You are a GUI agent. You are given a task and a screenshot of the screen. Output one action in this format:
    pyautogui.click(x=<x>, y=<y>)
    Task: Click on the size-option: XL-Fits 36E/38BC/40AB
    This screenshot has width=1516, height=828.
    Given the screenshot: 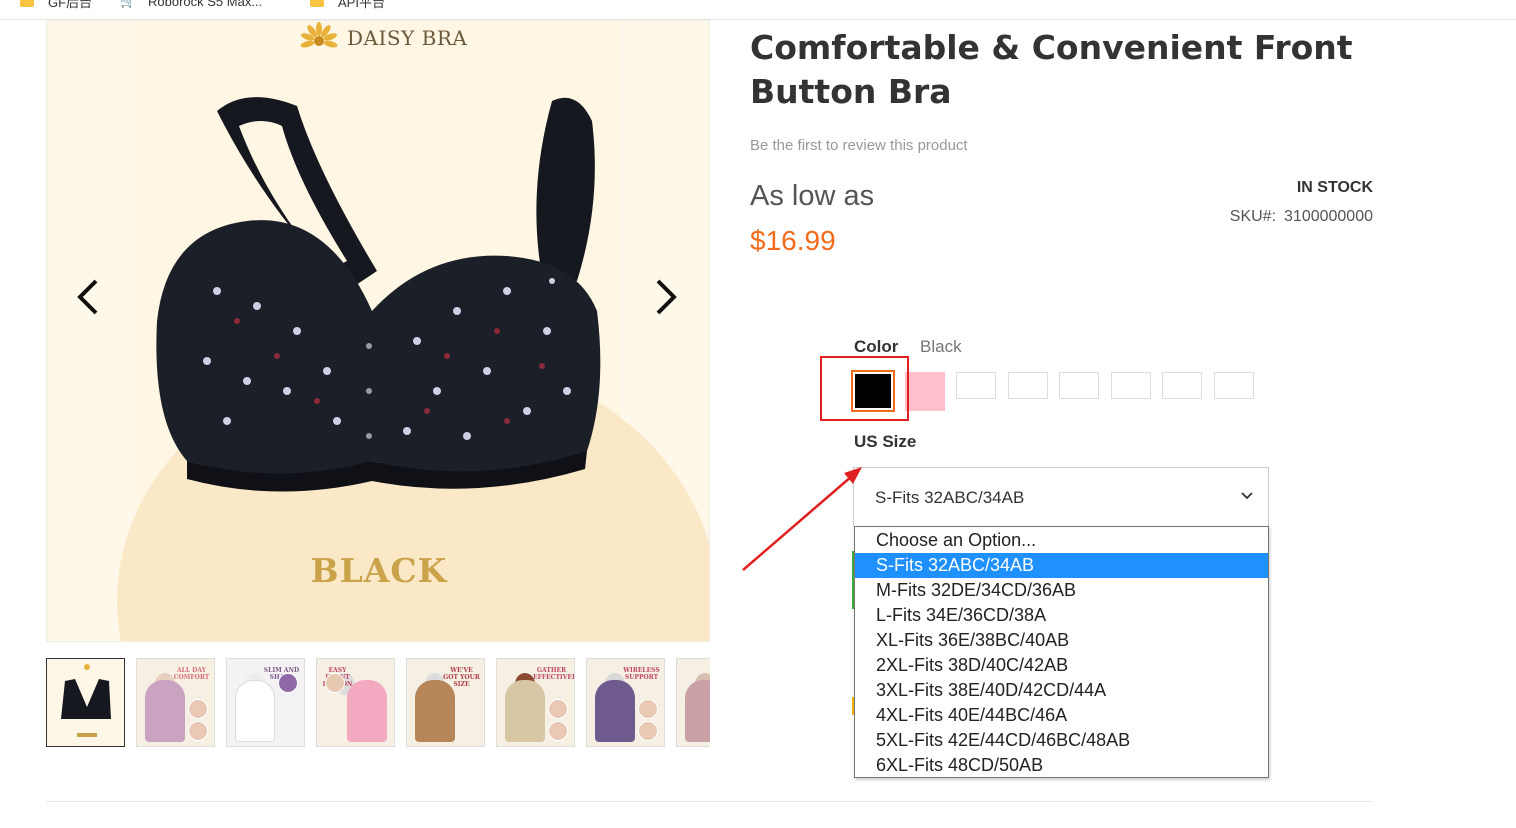 What is the action you would take?
    pyautogui.click(x=1061, y=640)
    